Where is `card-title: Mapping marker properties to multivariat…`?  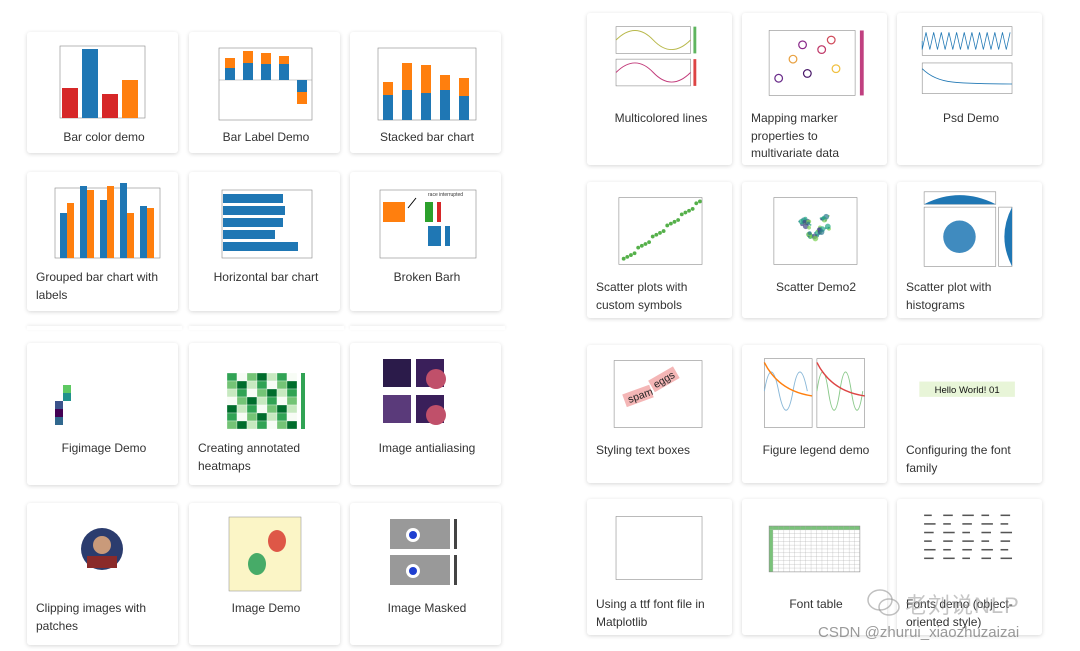
card-title: Mapping marker properties to multivariat… is located at coordinates (816, 136).